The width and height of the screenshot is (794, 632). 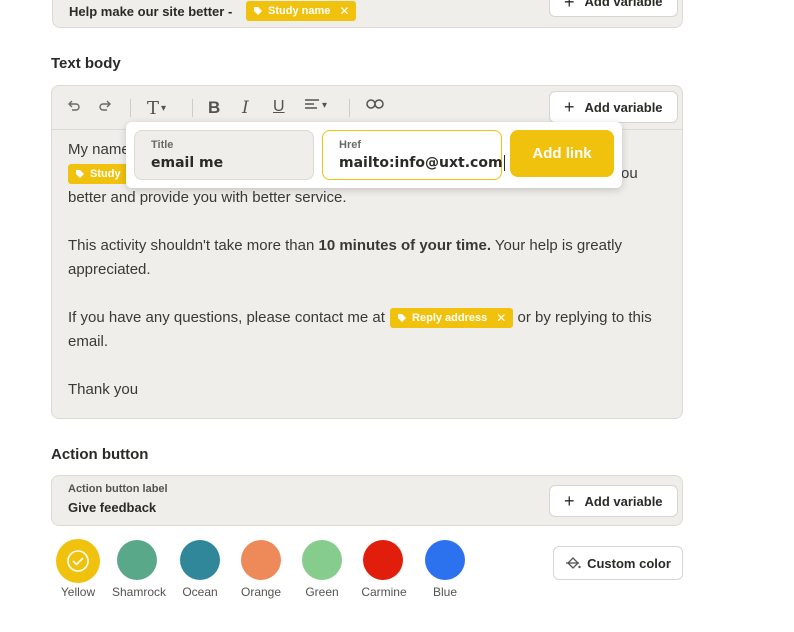 What do you see at coordinates (88, 341) in the screenshot?
I see `editor-paragraph-3-cont: email.` at bounding box center [88, 341].